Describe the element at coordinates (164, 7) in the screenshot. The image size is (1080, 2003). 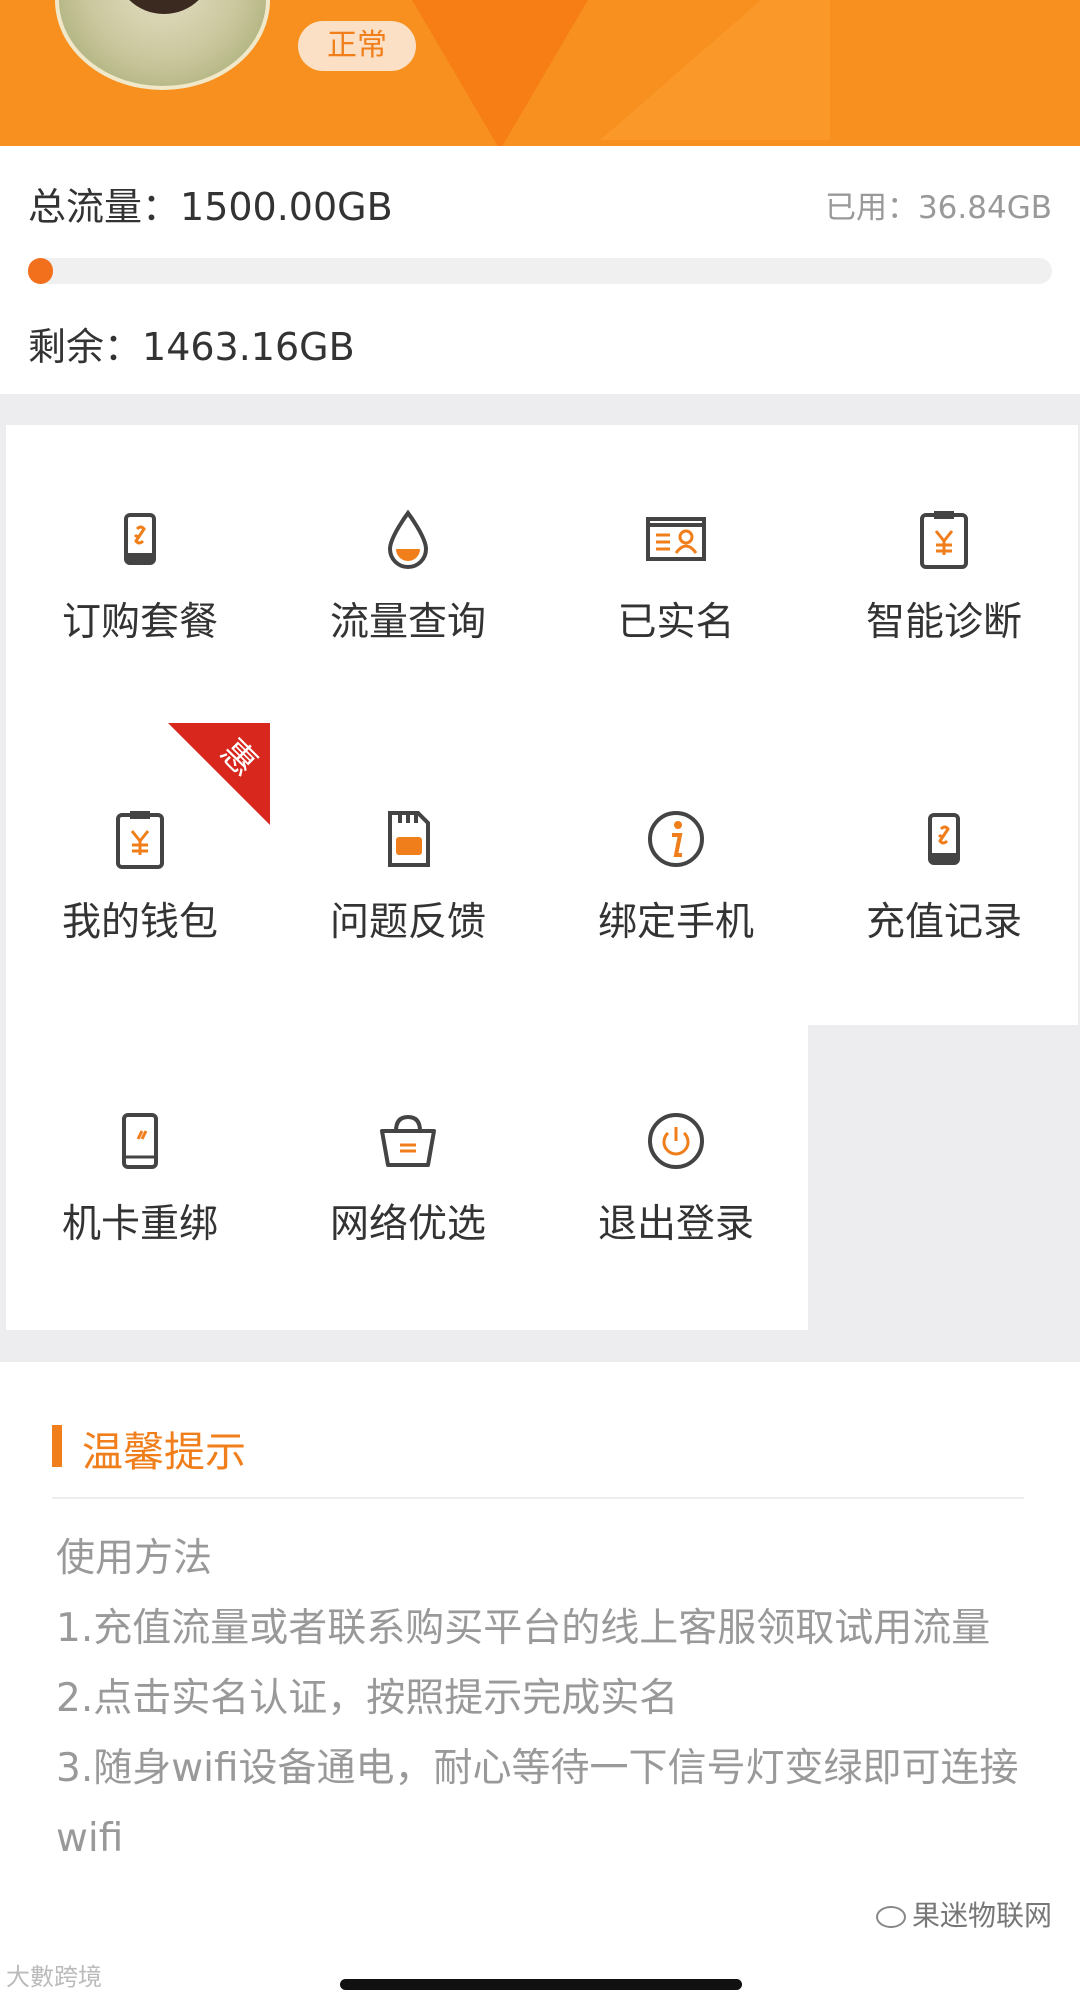
I see `avatar-seal` at that location.